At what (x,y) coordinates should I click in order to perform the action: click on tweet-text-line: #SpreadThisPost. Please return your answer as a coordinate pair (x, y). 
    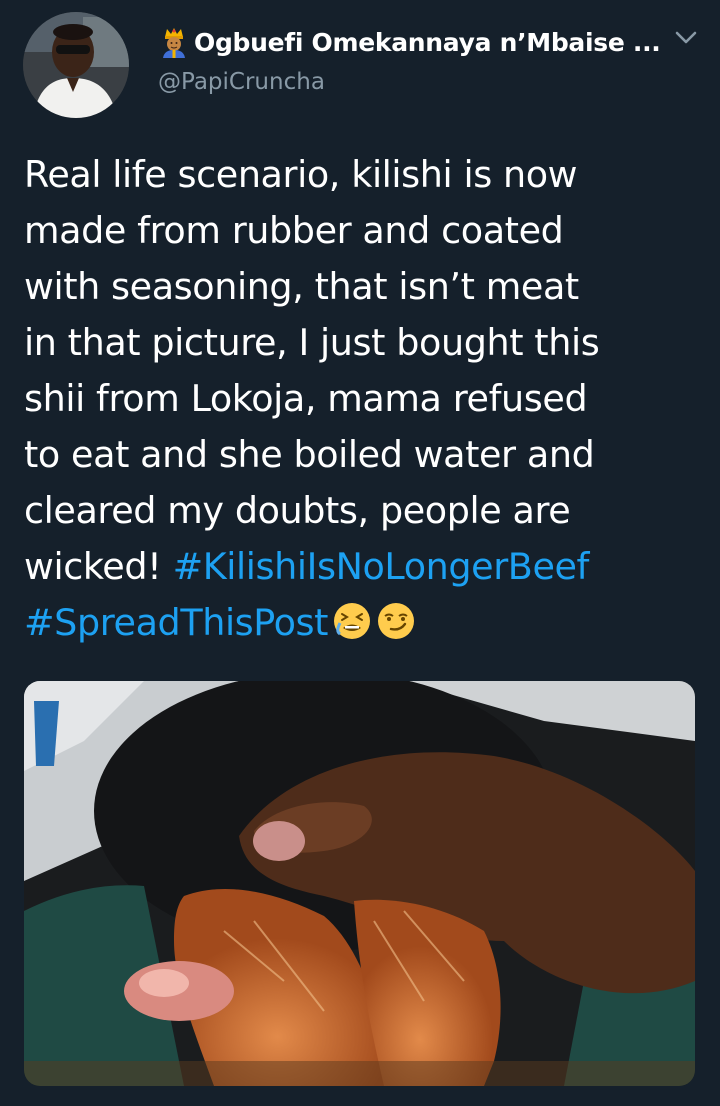
    Looking at the image, I should click on (364, 623).